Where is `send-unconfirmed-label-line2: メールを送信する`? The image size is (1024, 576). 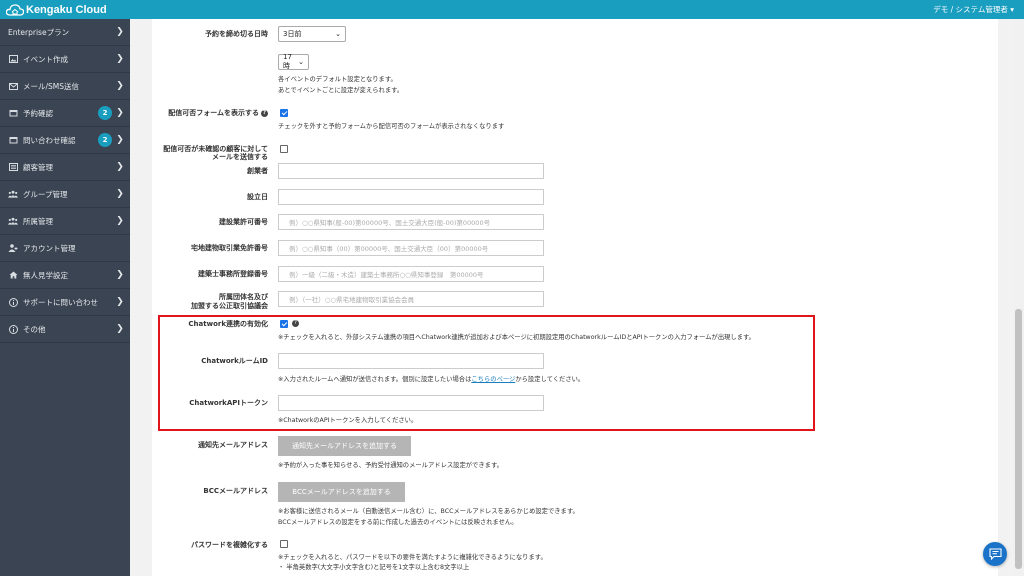 send-unconfirmed-label-line2: メールを送信する is located at coordinates (240, 157).